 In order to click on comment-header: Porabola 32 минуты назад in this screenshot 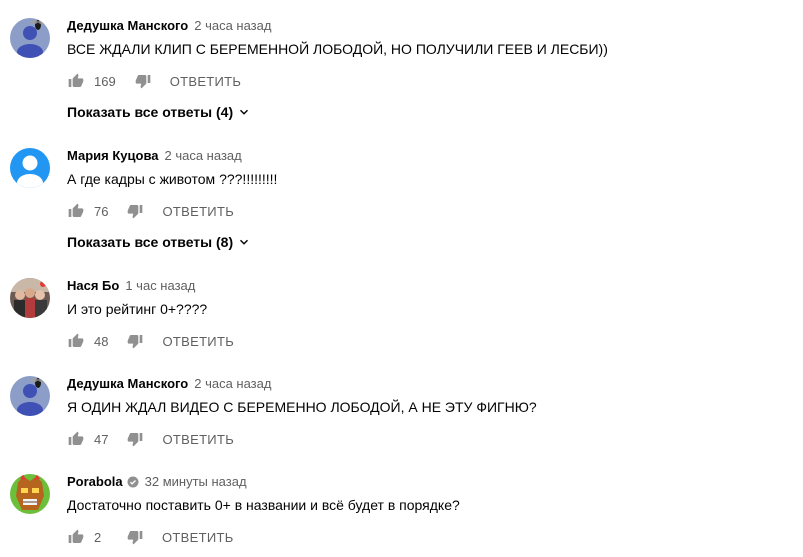, I will do `click(157, 482)`.